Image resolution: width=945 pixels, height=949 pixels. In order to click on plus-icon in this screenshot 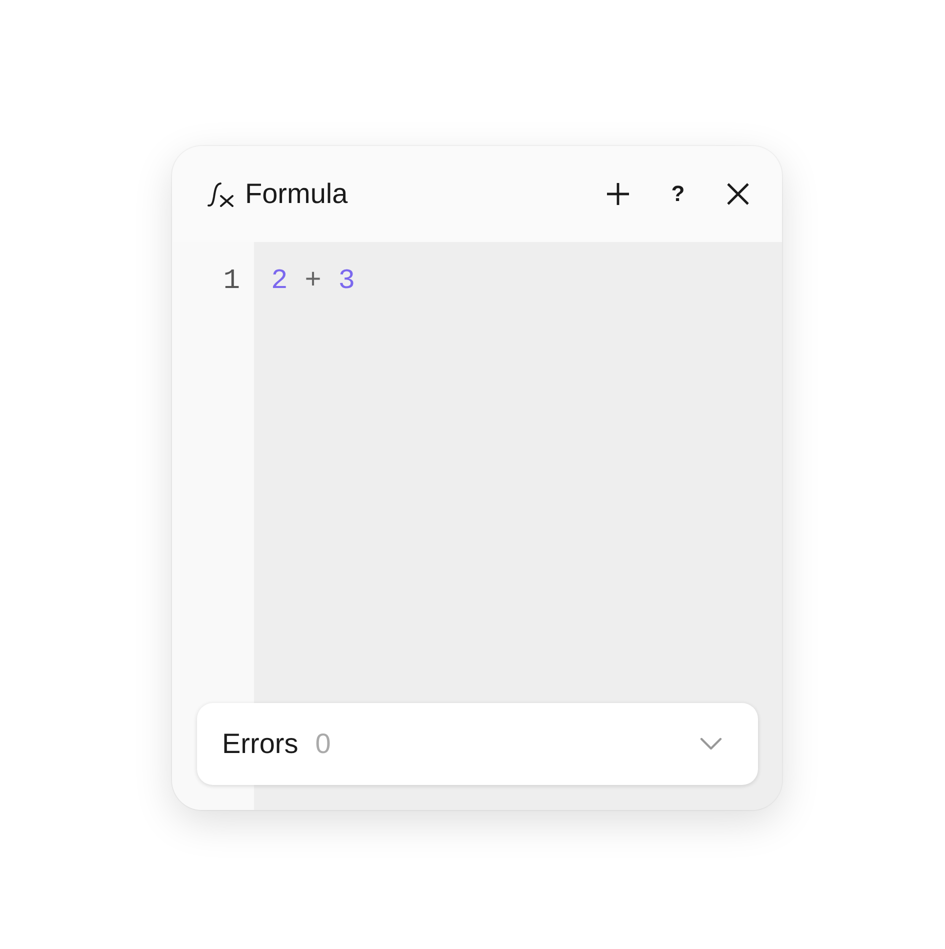, I will do `click(618, 194)`.